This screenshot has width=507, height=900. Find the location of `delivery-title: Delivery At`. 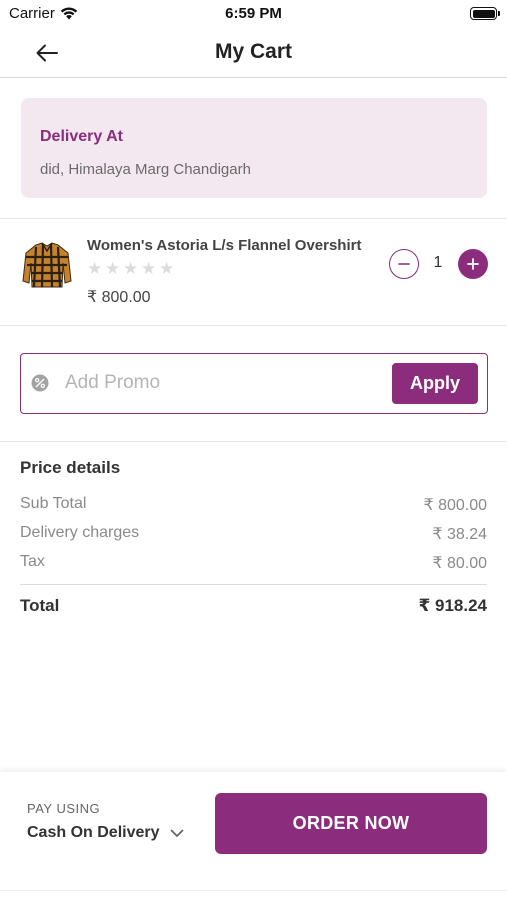

delivery-title: Delivery At is located at coordinates (81, 136).